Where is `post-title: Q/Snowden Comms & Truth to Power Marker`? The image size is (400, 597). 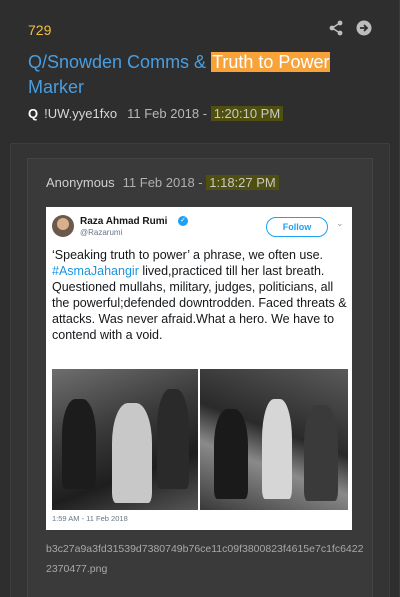
post-title: Q/Snowden Comms & Truth to Power Marker is located at coordinates (200, 75).